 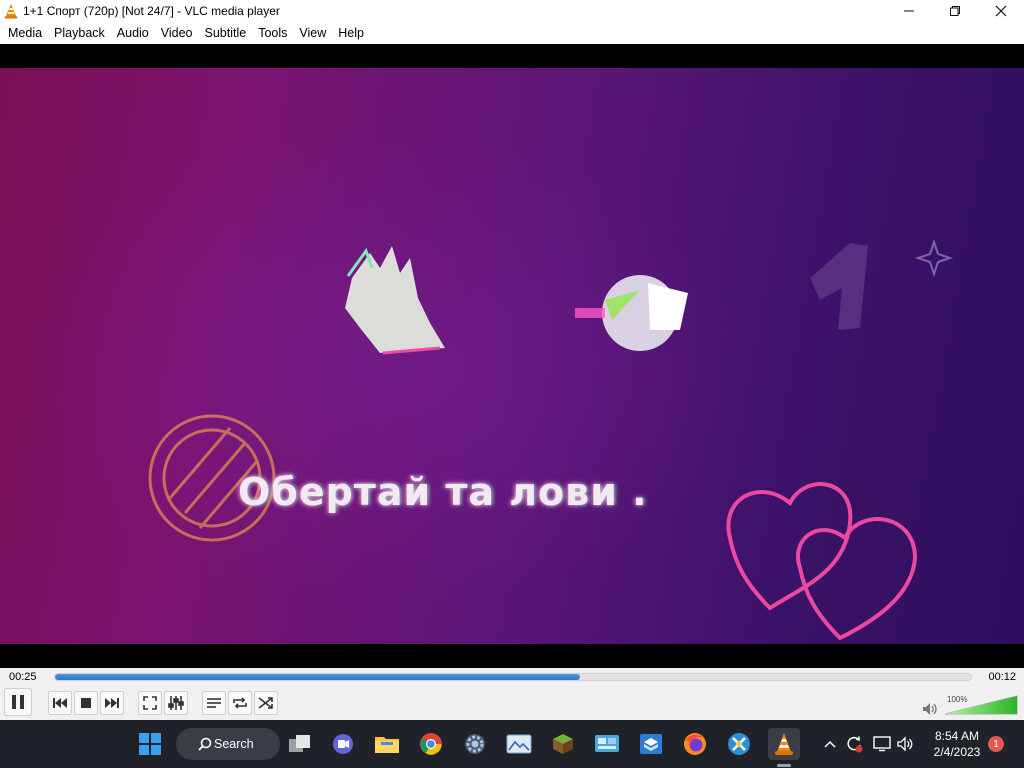 I want to click on firefox-icon, so click(x=695, y=744).